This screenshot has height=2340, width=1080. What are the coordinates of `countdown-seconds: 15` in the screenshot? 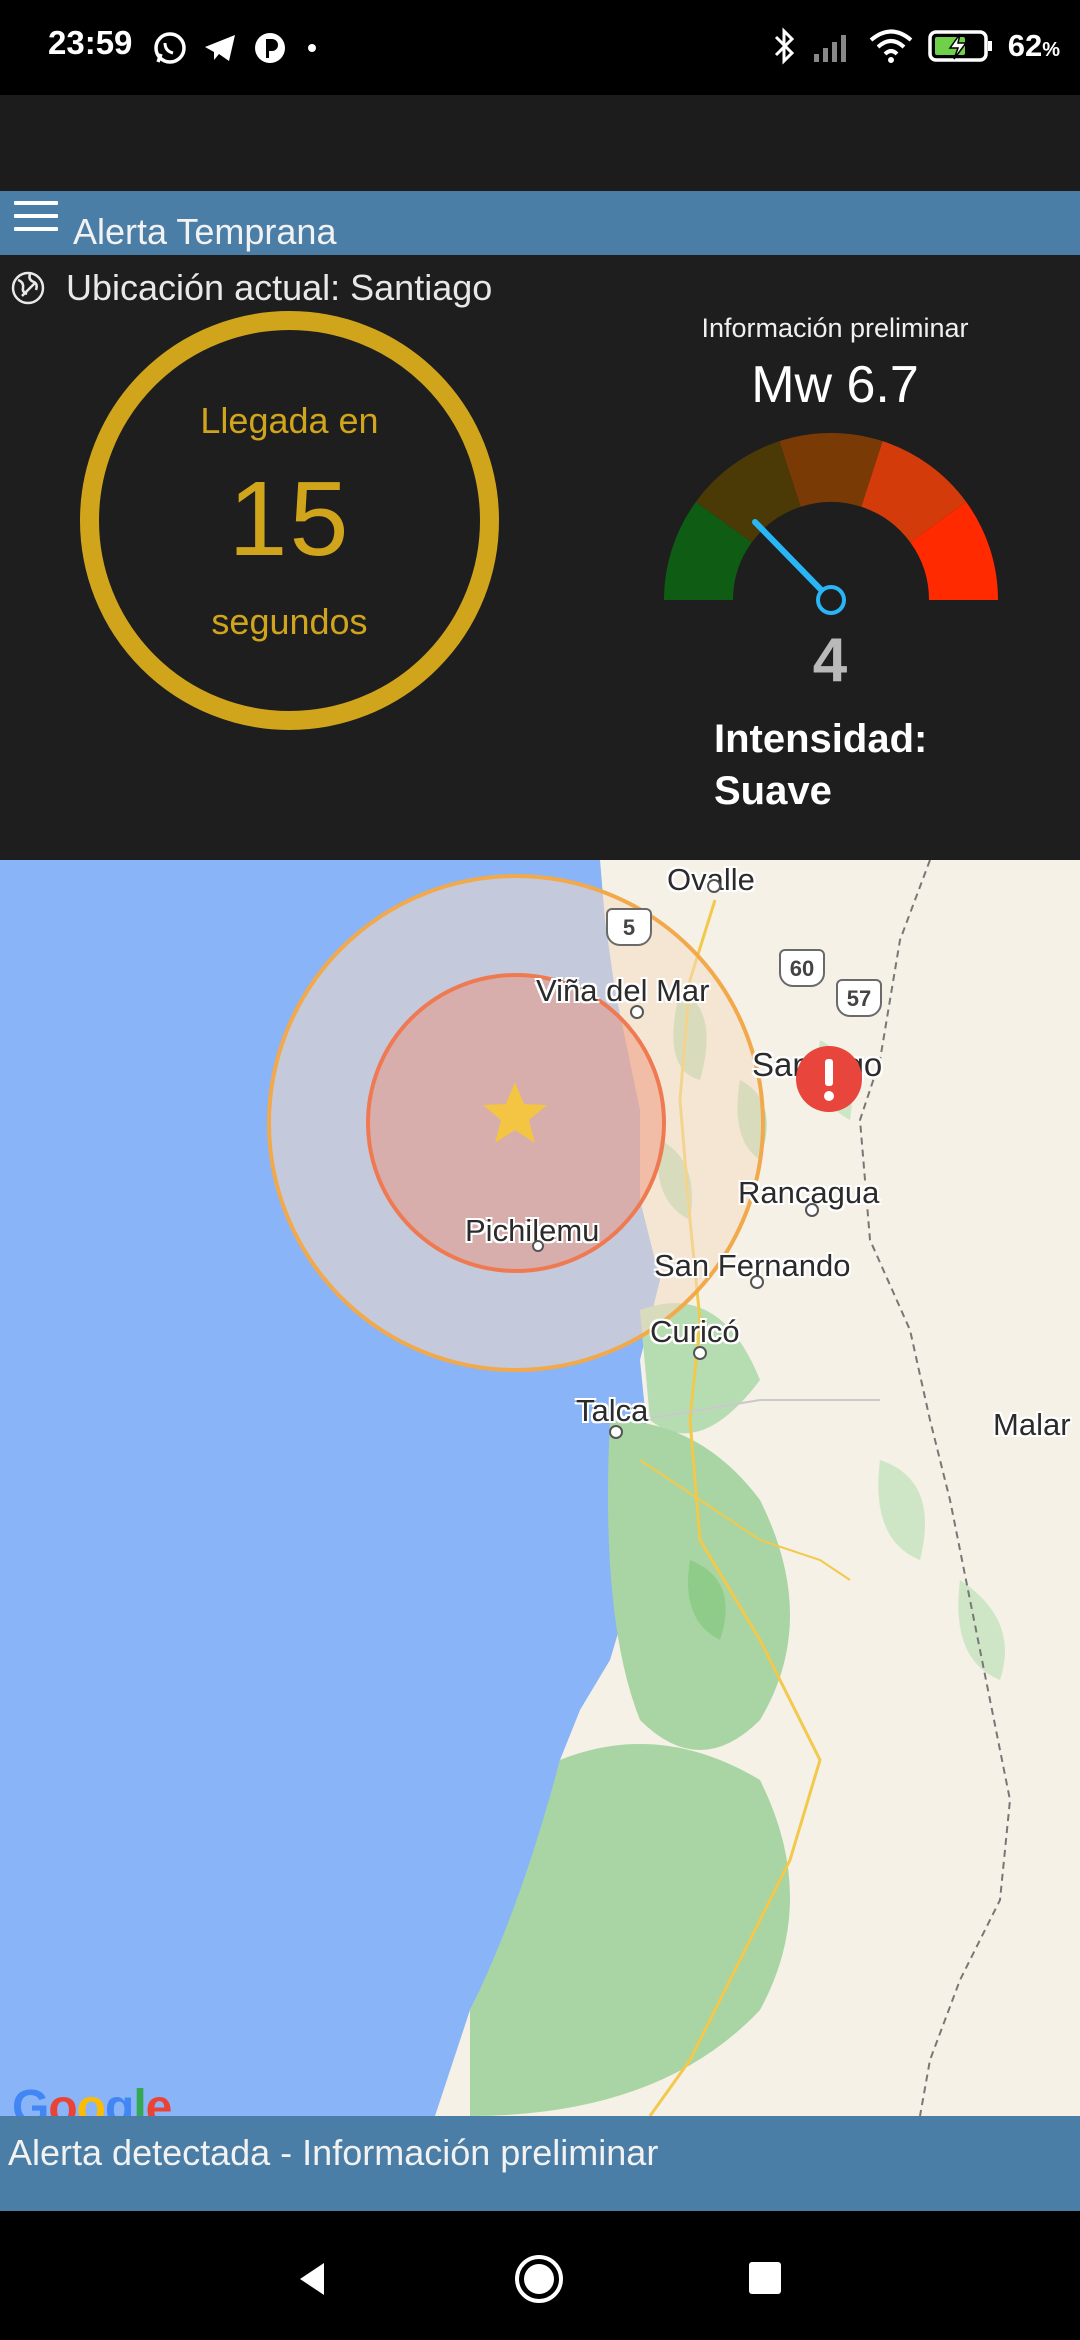 It's located at (289, 519).